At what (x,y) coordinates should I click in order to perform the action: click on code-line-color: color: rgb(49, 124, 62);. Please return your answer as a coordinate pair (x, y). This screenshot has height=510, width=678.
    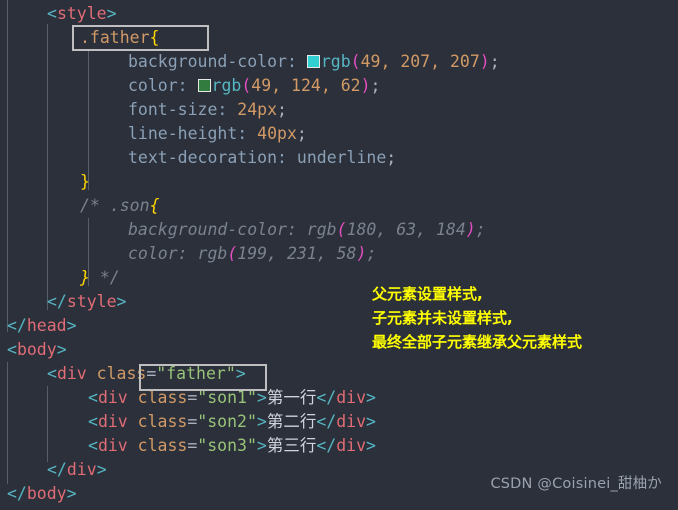
    Looking at the image, I should click on (339, 86).